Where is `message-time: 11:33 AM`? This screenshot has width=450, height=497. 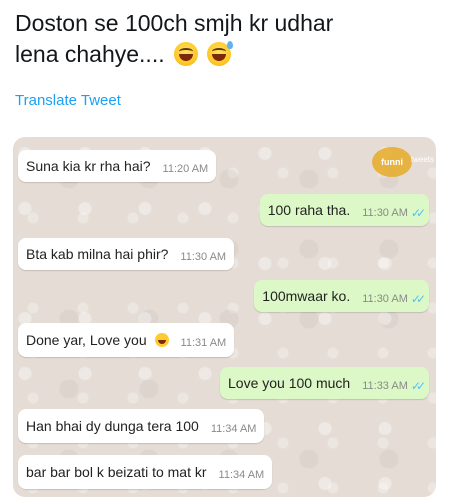 message-time: 11:33 AM is located at coordinates (385, 386).